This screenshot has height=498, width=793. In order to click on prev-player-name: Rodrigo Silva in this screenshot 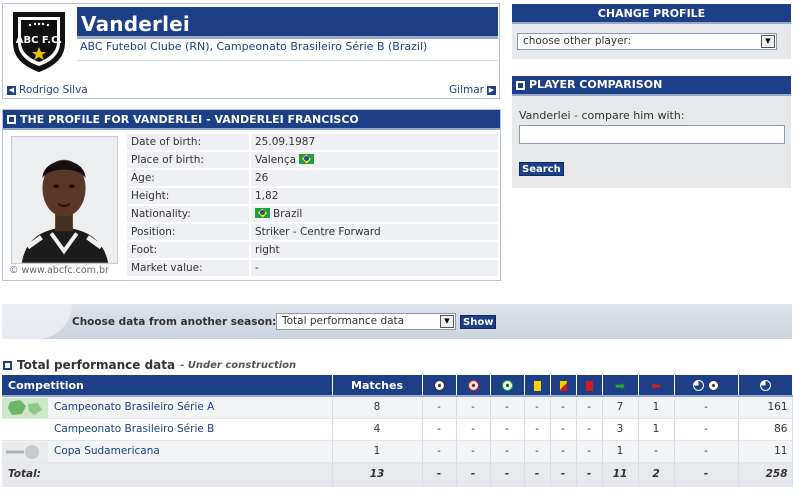, I will do `click(53, 90)`.